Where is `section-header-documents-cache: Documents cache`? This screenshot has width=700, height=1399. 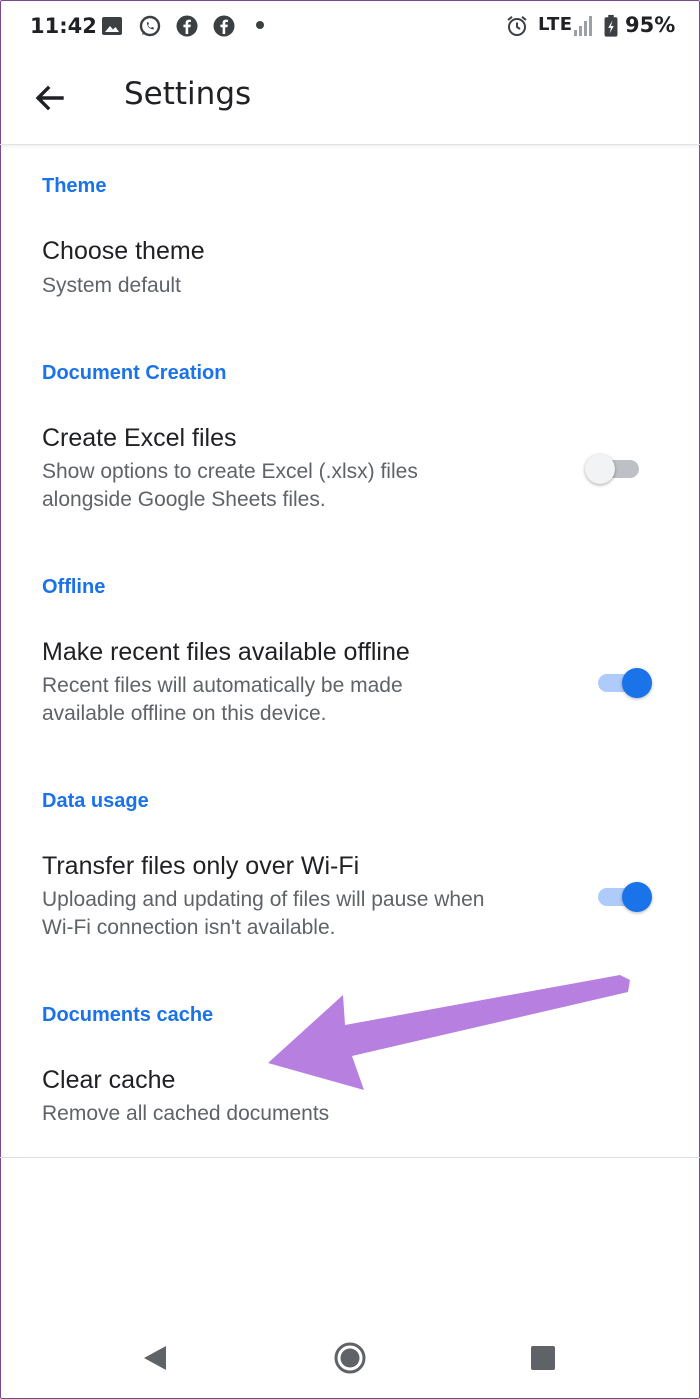 section-header-documents-cache: Documents cache is located at coordinates (128, 1015).